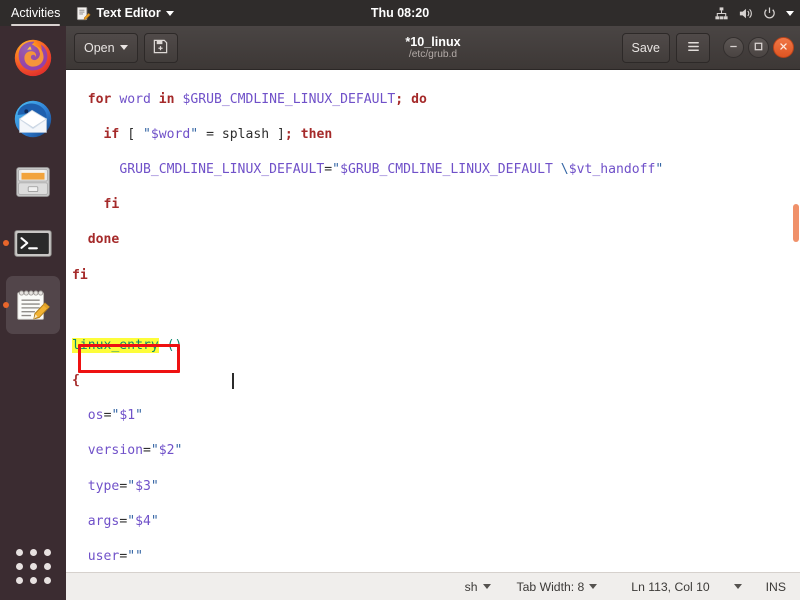 The width and height of the screenshot is (800, 600). What do you see at coordinates (218, 134) in the screenshot?
I see `code-line: if [ "$word" = splash ]; then` at bounding box center [218, 134].